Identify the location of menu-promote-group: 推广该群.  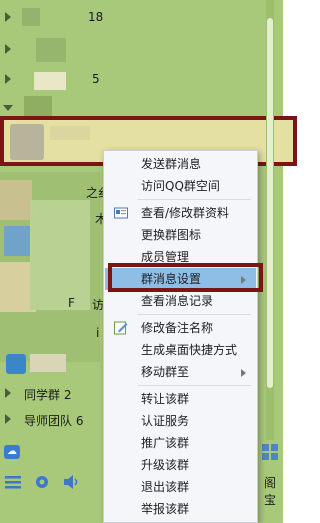
(180, 443).